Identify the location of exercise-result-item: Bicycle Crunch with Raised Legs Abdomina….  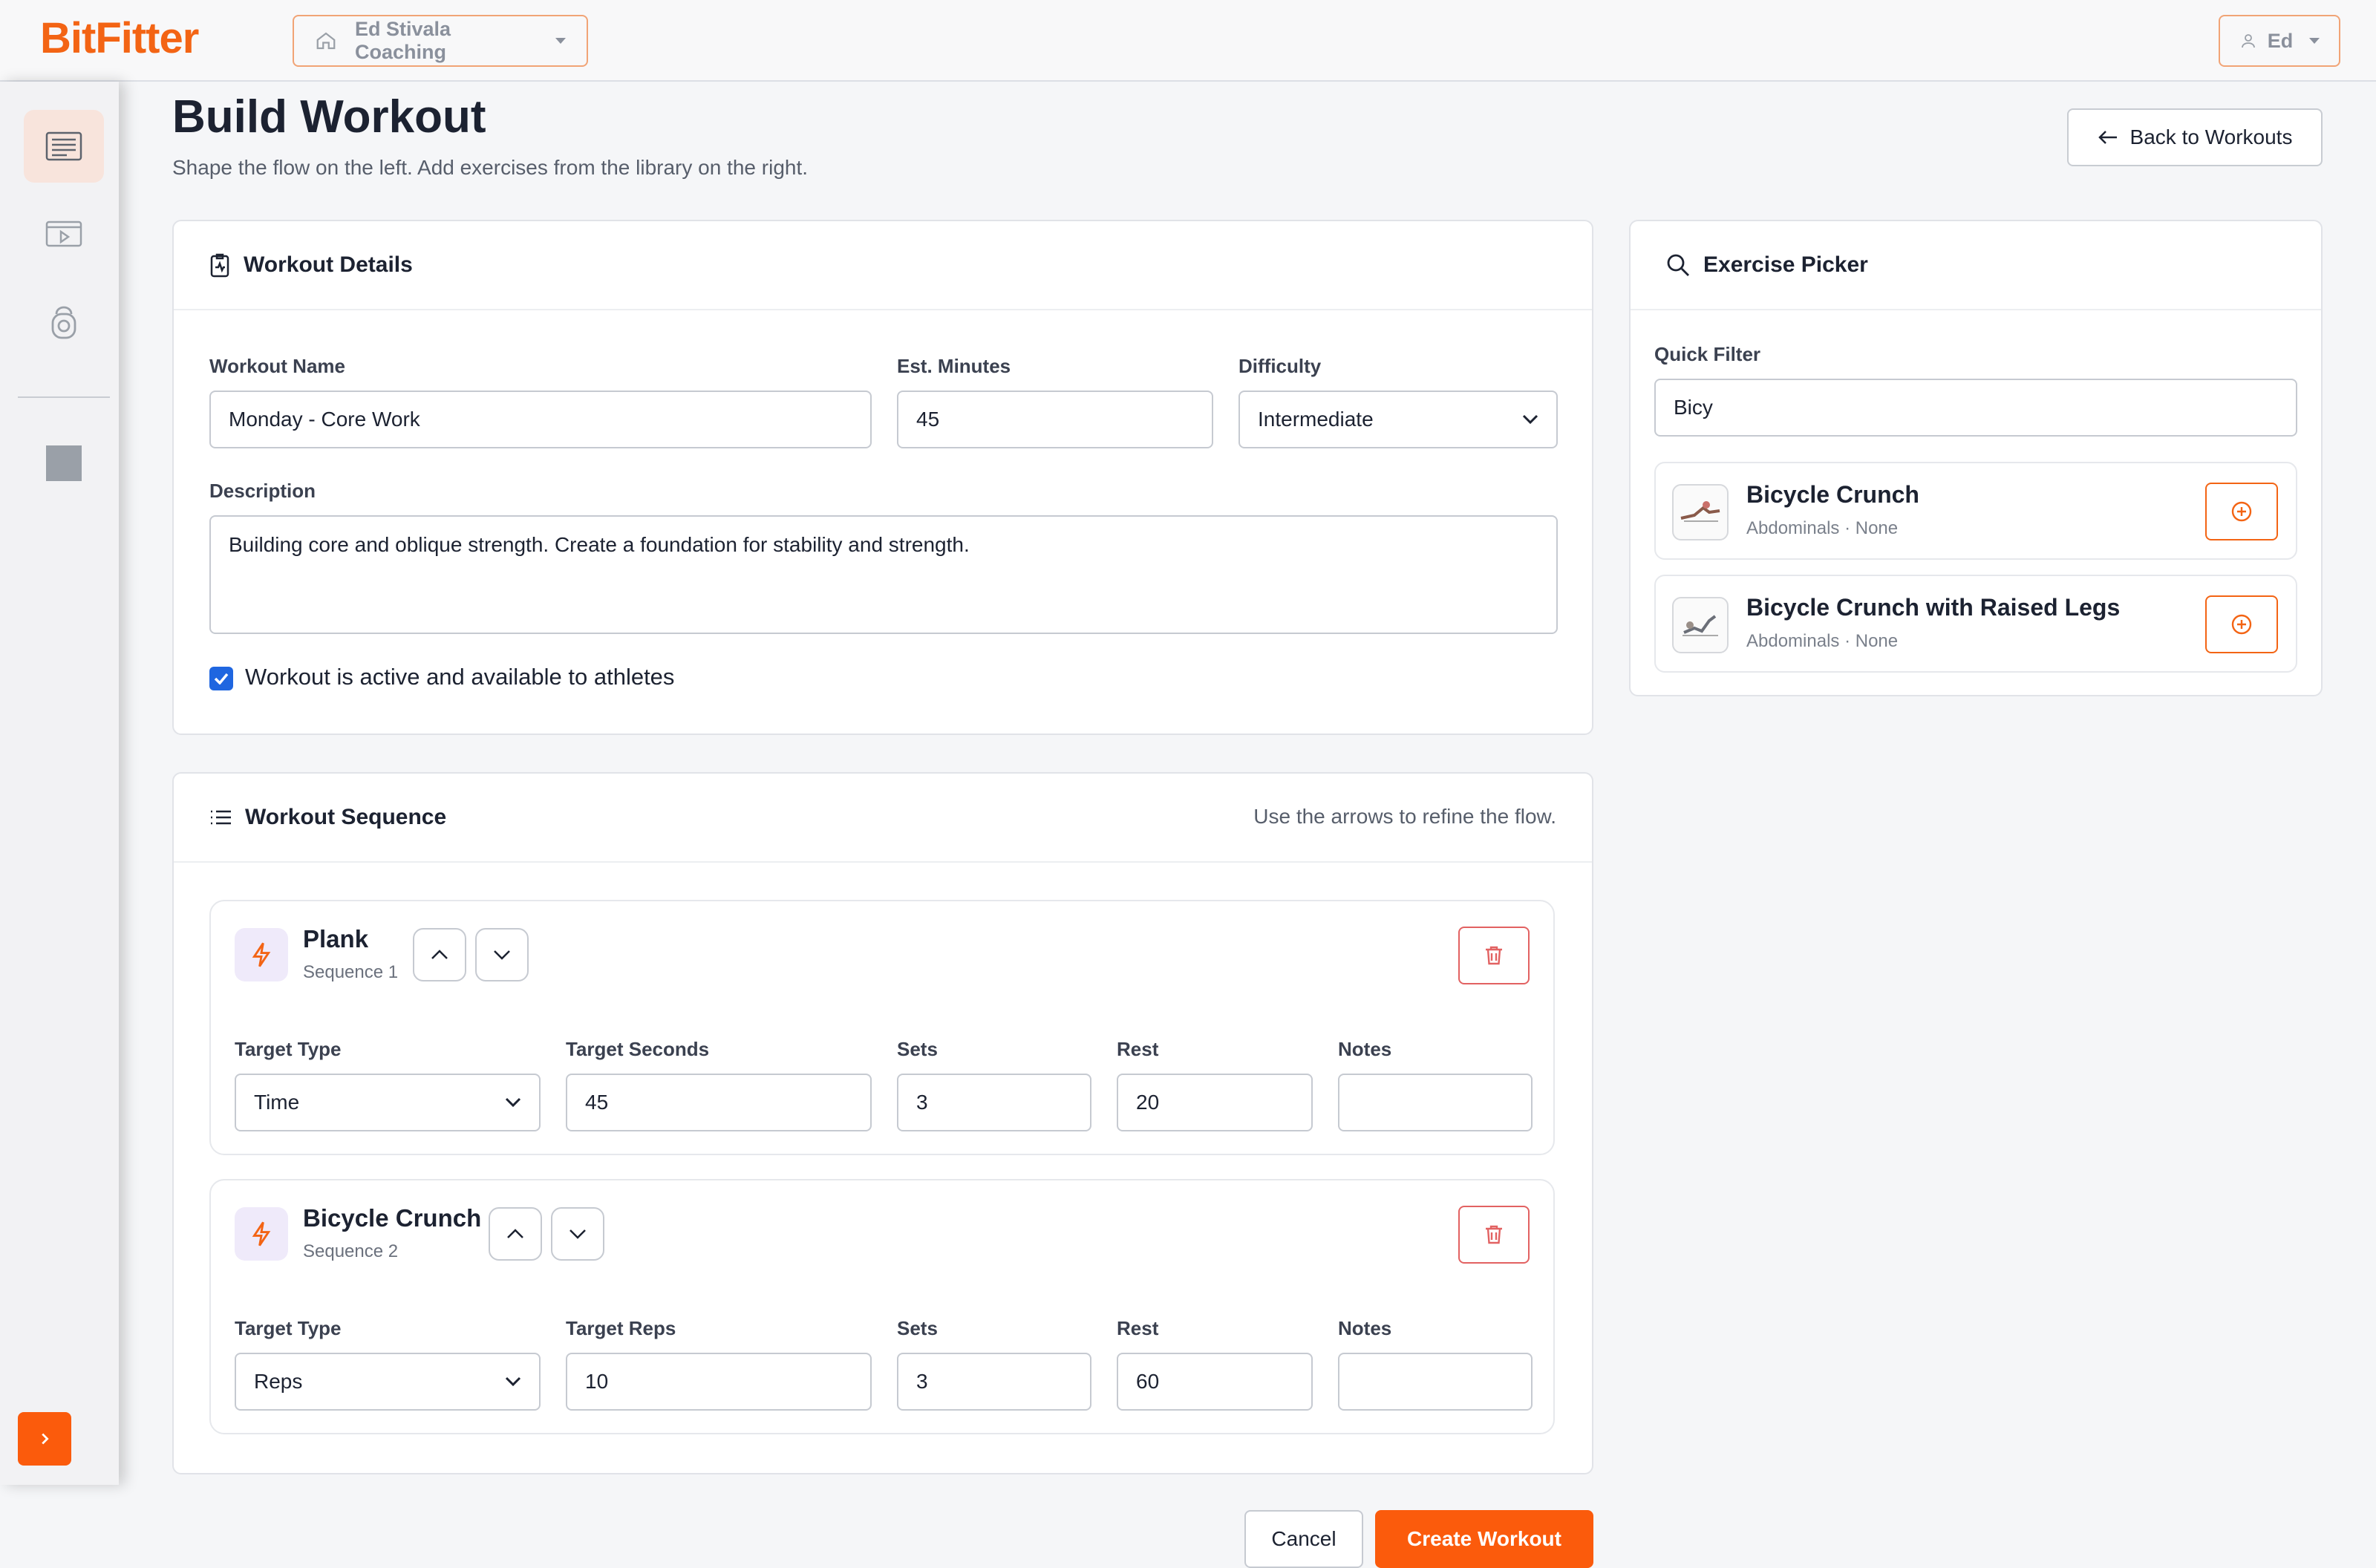
(1976, 624).